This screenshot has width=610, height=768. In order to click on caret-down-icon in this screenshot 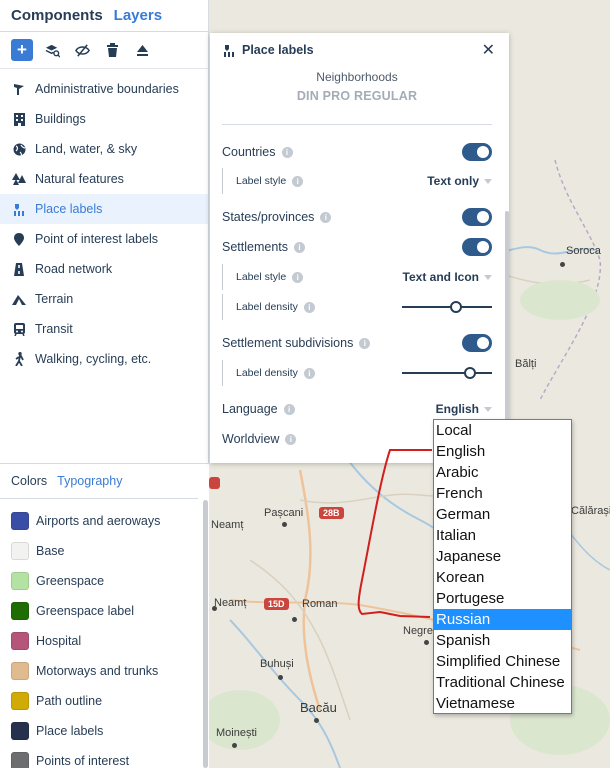, I will do `click(488, 182)`.